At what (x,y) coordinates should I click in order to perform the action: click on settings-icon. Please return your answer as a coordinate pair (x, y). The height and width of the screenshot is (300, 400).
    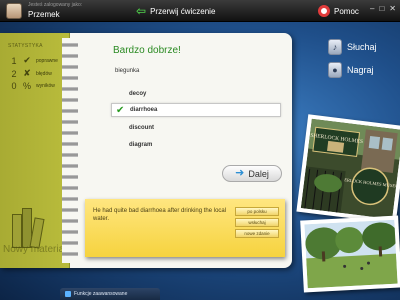
    Looking at the image, I should click on (68, 294).